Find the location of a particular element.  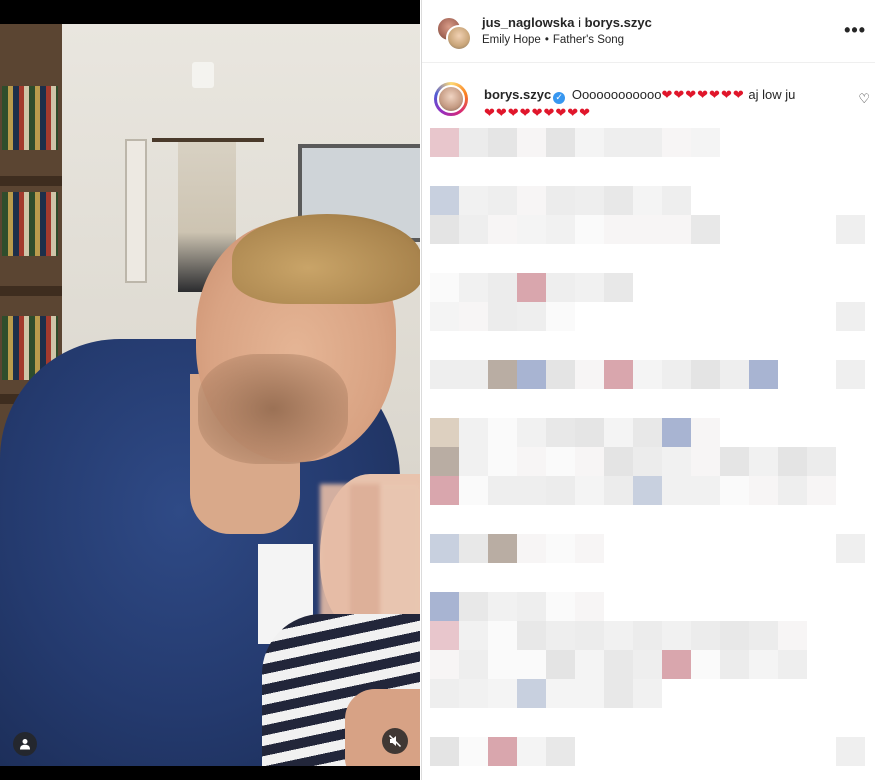

heart-emojis: ❤❤❤❤❤❤❤❤❤ is located at coordinates (538, 113).